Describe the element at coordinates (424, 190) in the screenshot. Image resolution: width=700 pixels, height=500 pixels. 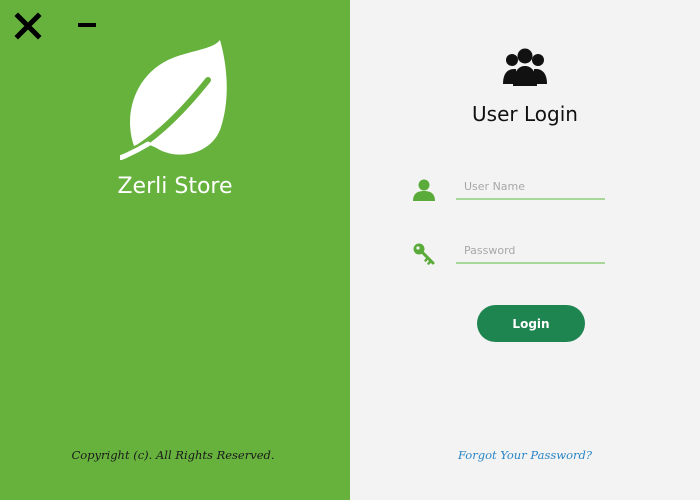
I see `user-icon` at that location.